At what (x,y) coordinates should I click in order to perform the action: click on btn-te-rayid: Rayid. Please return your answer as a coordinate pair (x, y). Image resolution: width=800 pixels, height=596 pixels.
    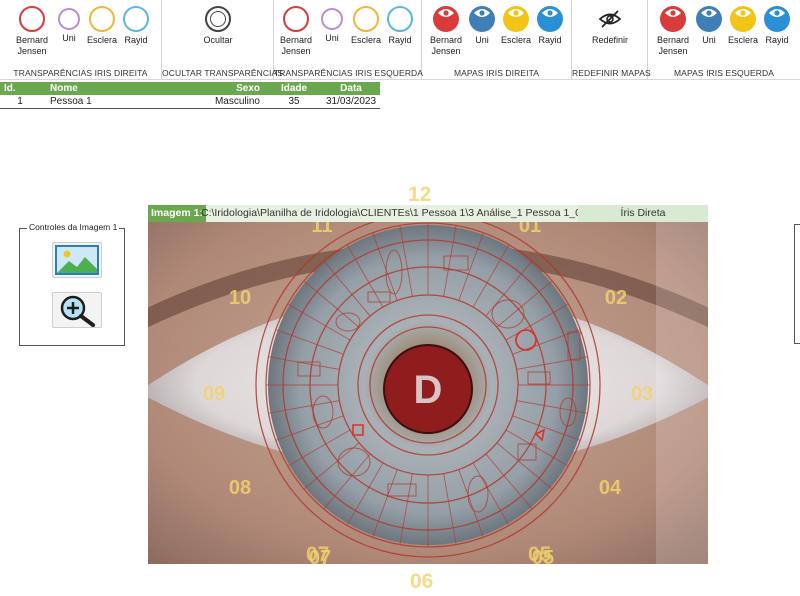
    Looking at the image, I should click on (400, 26).